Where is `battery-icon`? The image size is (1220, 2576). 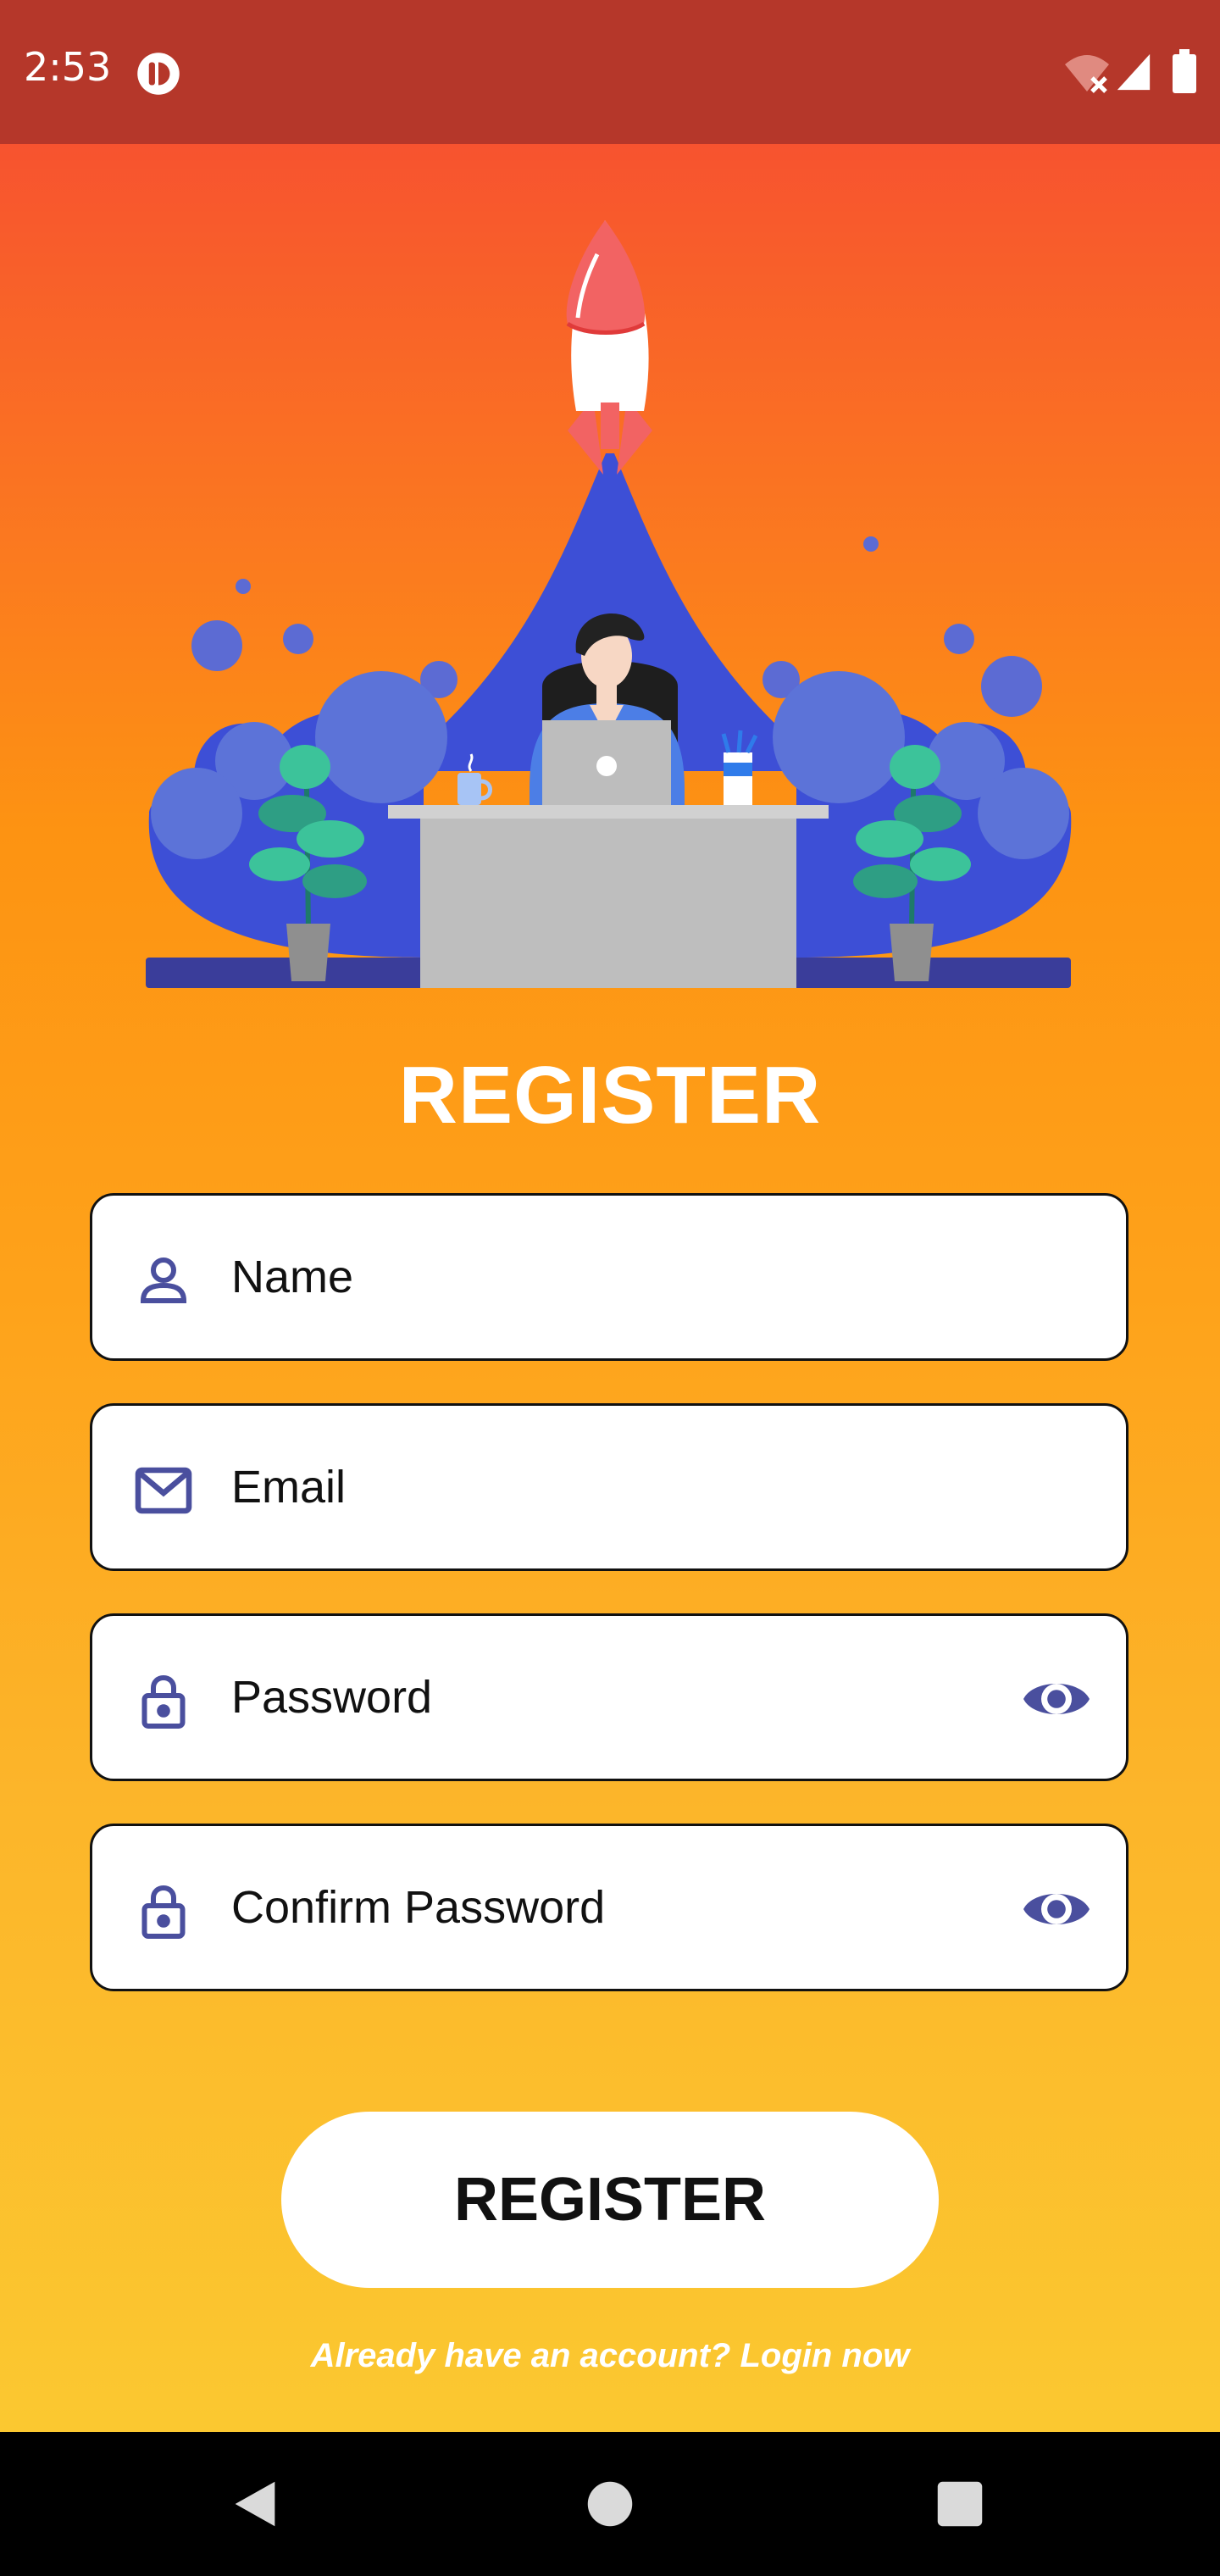
battery-icon is located at coordinates (1184, 71).